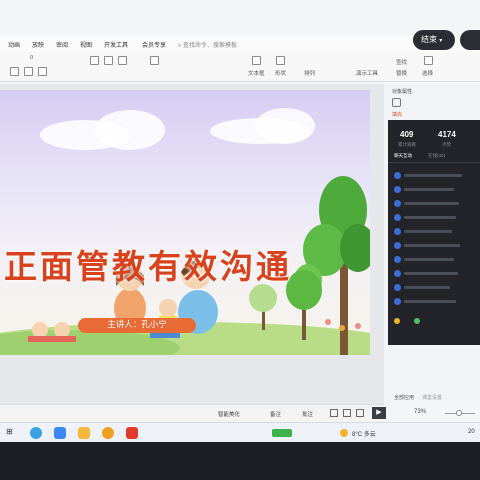 Image resolution: width=480 pixels, height=480 pixels. I want to click on sorter-view-icon, so click(347, 413).